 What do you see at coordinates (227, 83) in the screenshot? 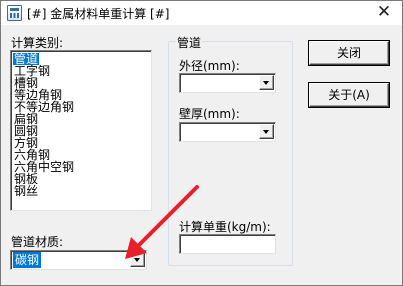
I see `outer-diameter-combobox` at bounding box center [227, 83].